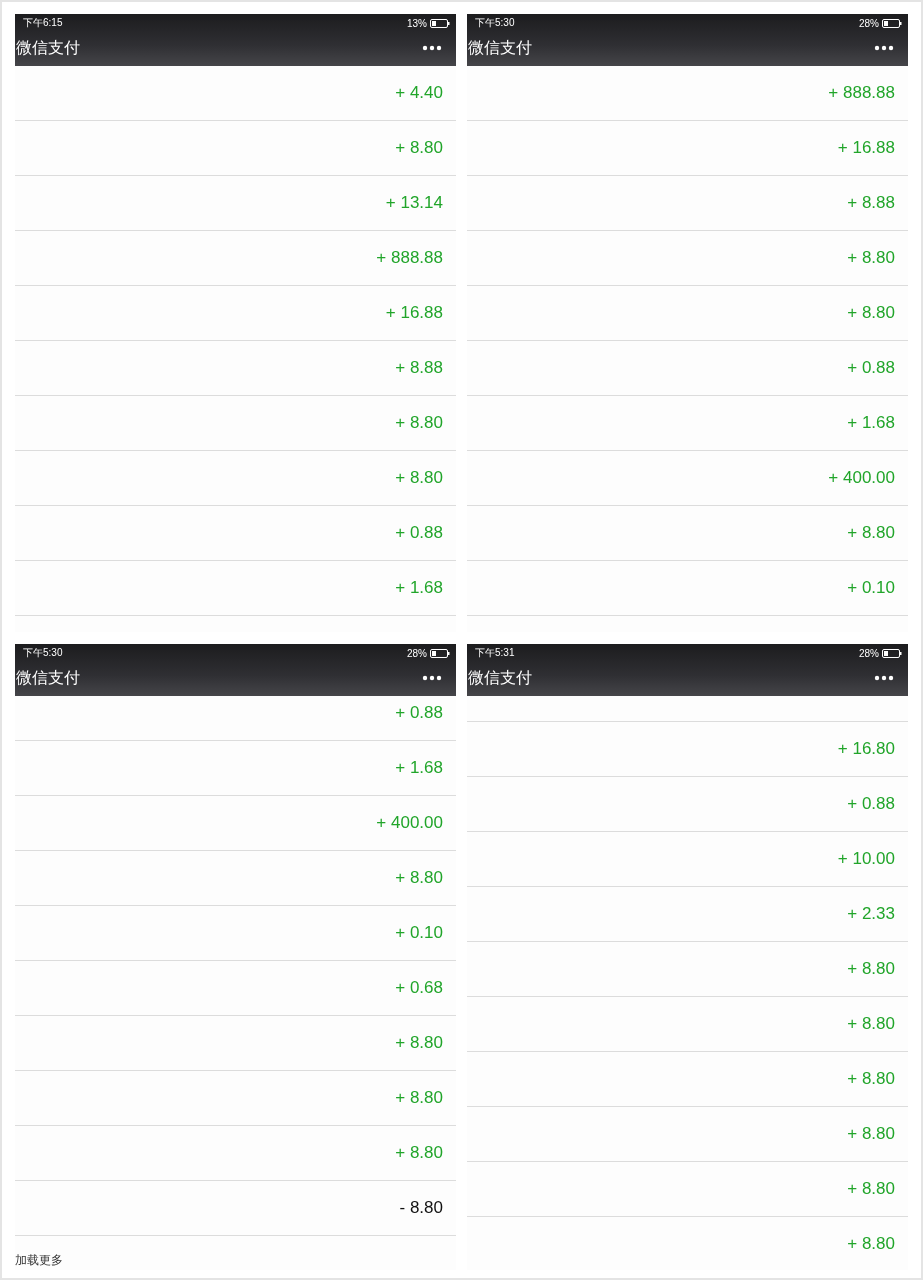  What do you see at coordinates (871, 914) in the screenshot?
I see `transaction-amount: + 2.33` at bounding box center [871, 914].